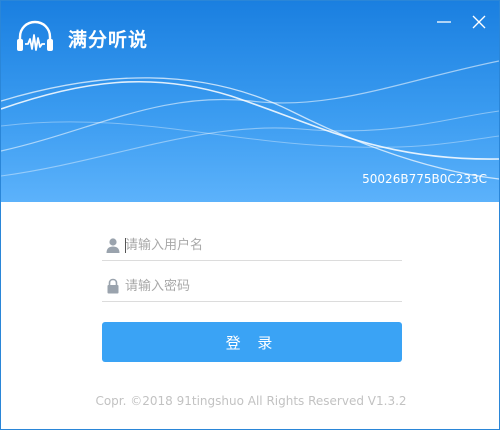  Describe the element at coordinates (113, 245) in the screenshot. I see `user-icon` at that location.